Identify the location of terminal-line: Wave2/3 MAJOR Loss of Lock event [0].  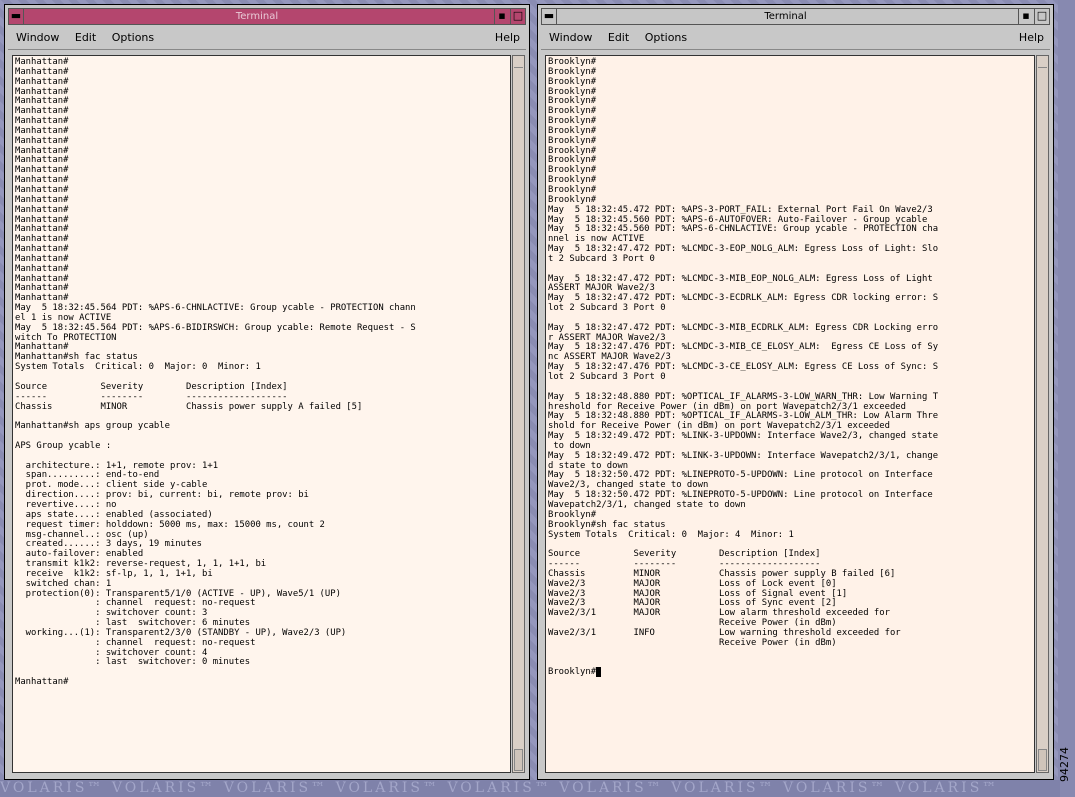
(692, 583).